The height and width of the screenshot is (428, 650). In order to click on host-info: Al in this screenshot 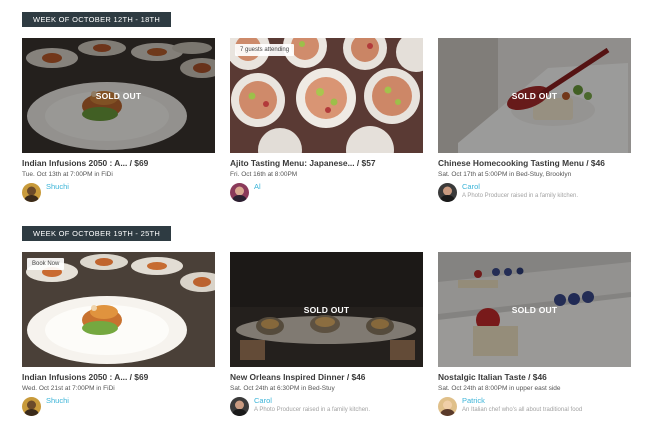, I will do `click(326, 192)`.